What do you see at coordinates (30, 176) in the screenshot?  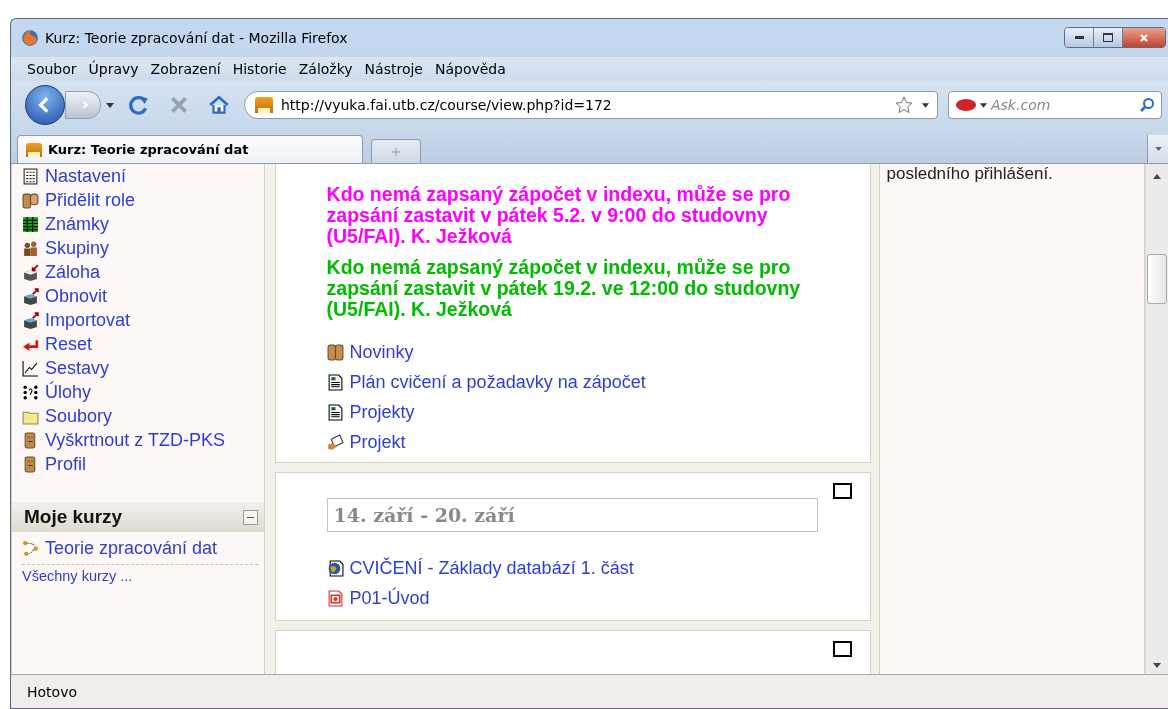 I see `list-icon` at bounding box center [30, 176].